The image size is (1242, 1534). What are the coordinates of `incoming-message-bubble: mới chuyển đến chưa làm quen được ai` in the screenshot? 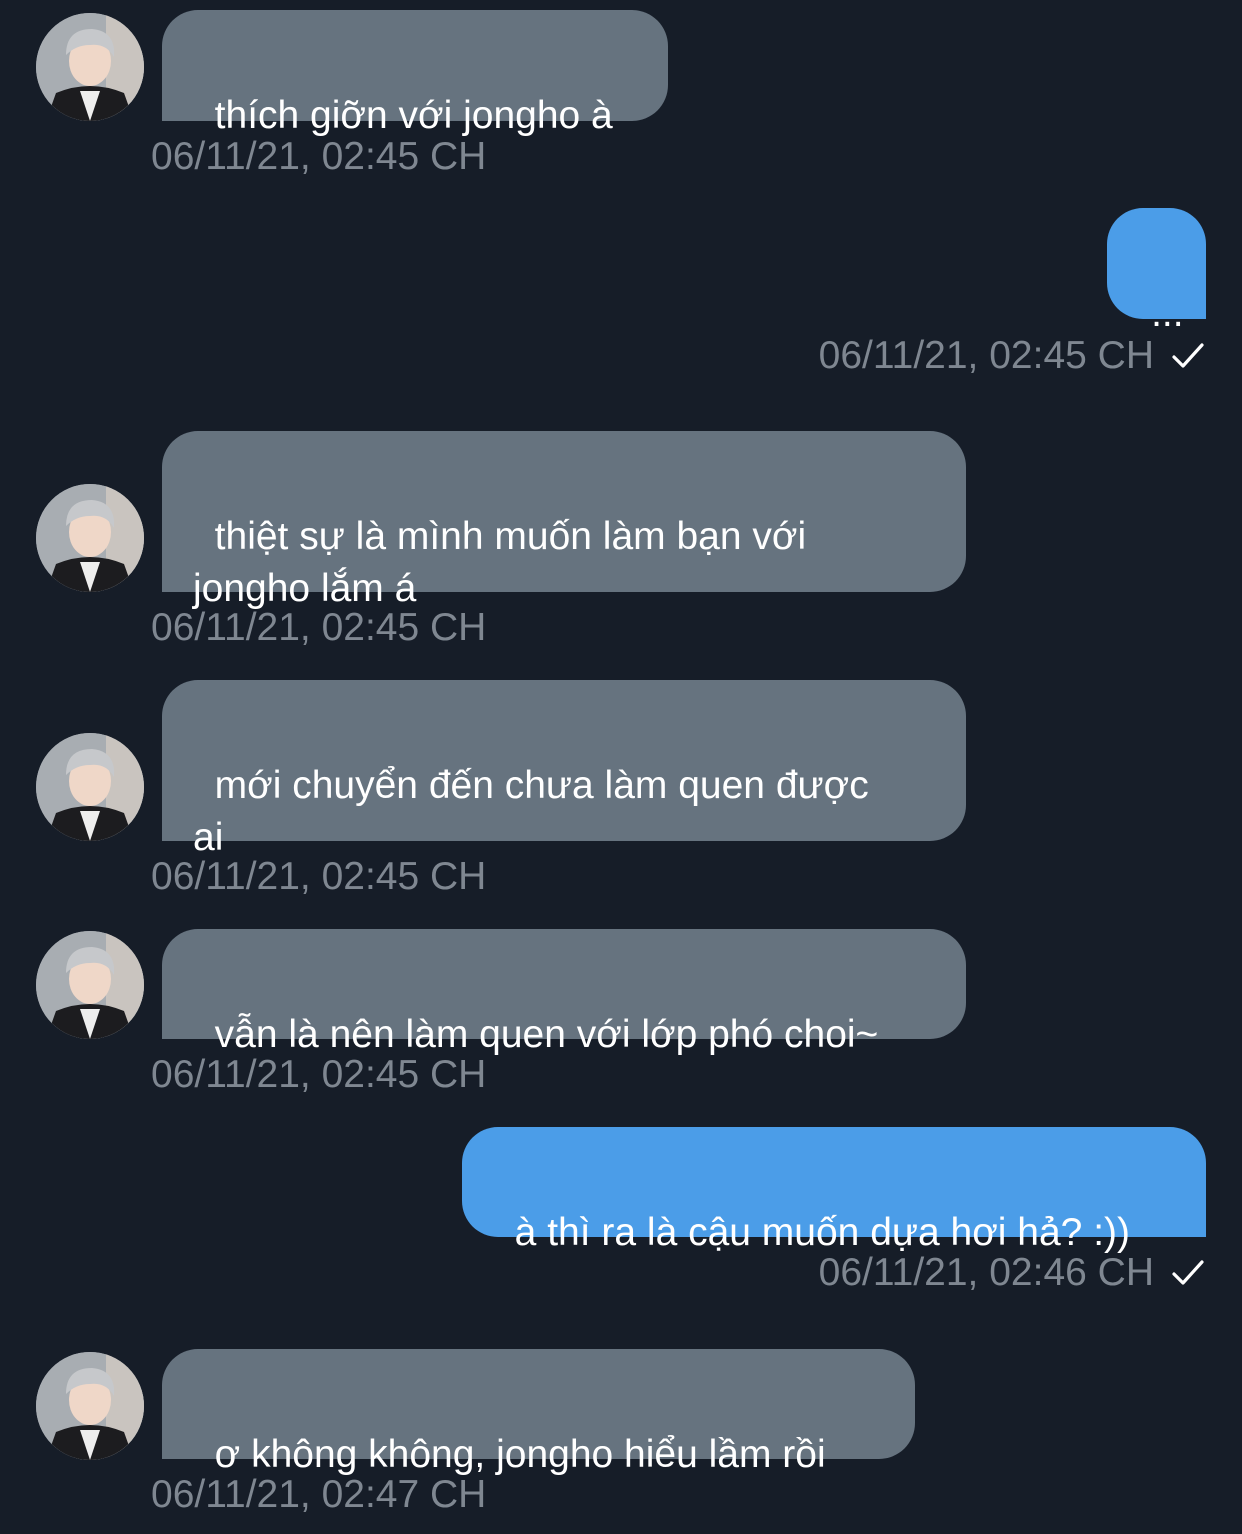 It's located at (564, 769).